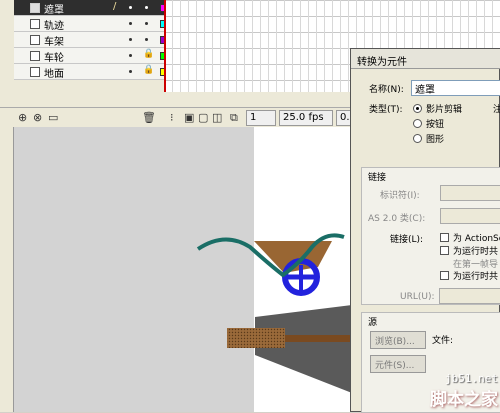 The width and height of the screenshot is (500, 413). Describe the element at coordinates (149, 117) in the screenshot. I see `trash-icon: 🗑` at that location.